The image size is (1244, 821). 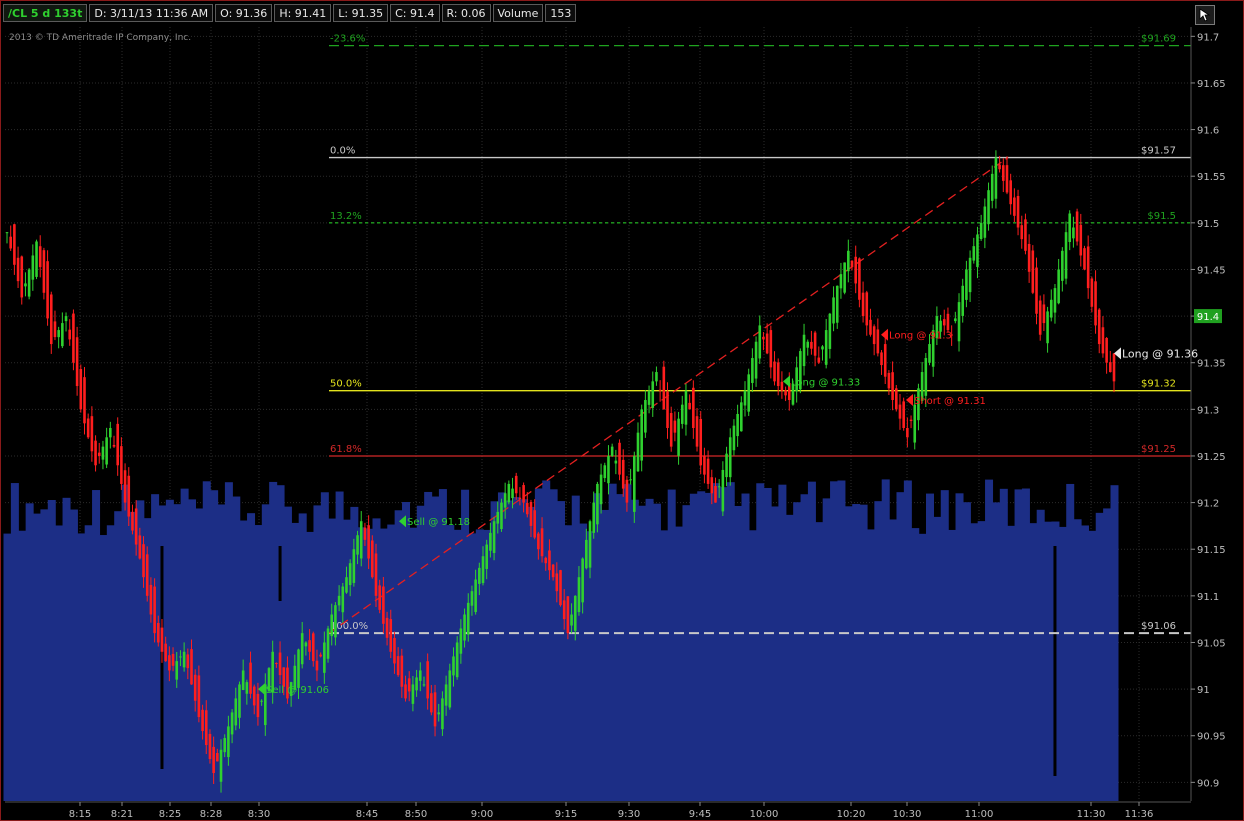 I want to click on cursor-tool-button, so click(x=1205, y=15).